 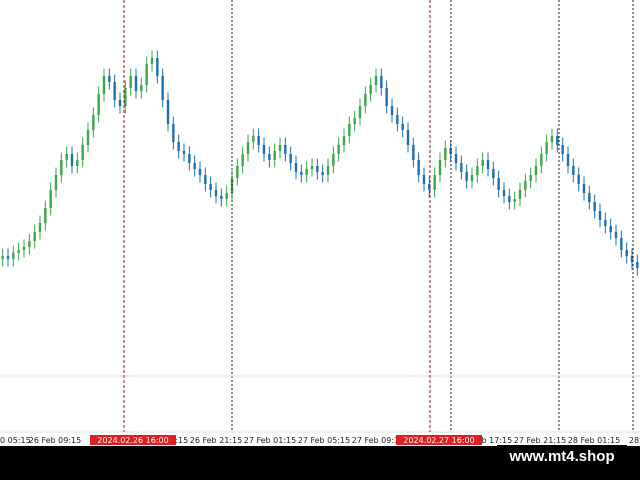 I want to click on x-tick-label: 27 Feb 01:15, so click(x=270, y=440).